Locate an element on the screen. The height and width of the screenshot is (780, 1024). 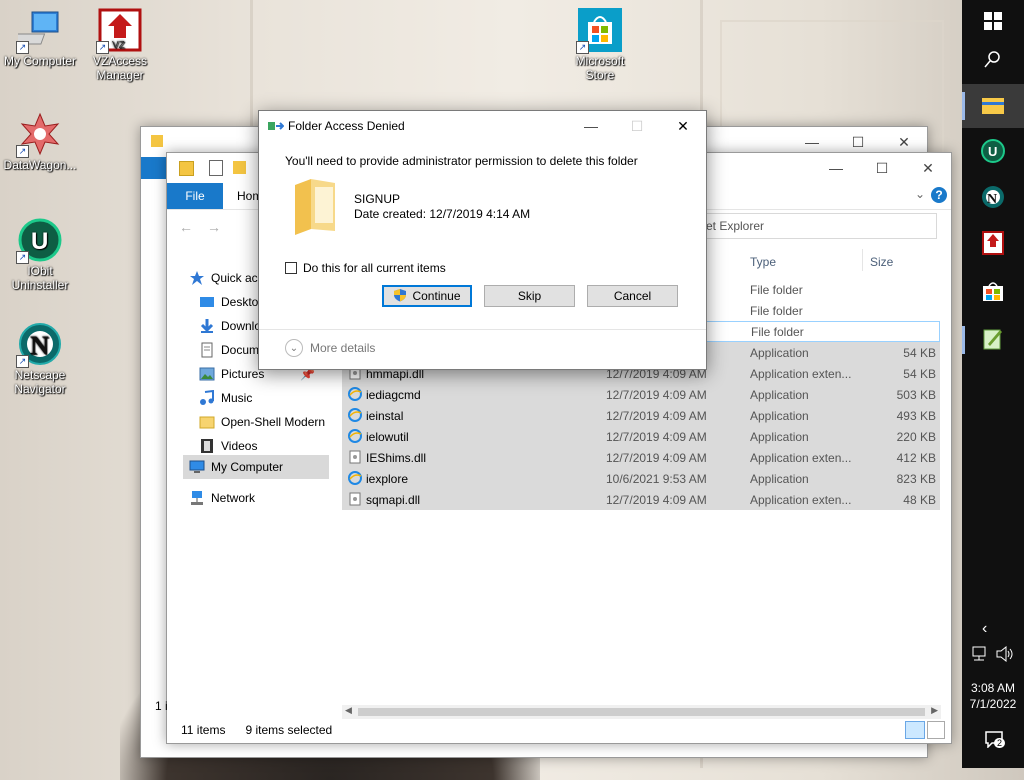
skip-button: Skip is located at coordinates (529, 296).